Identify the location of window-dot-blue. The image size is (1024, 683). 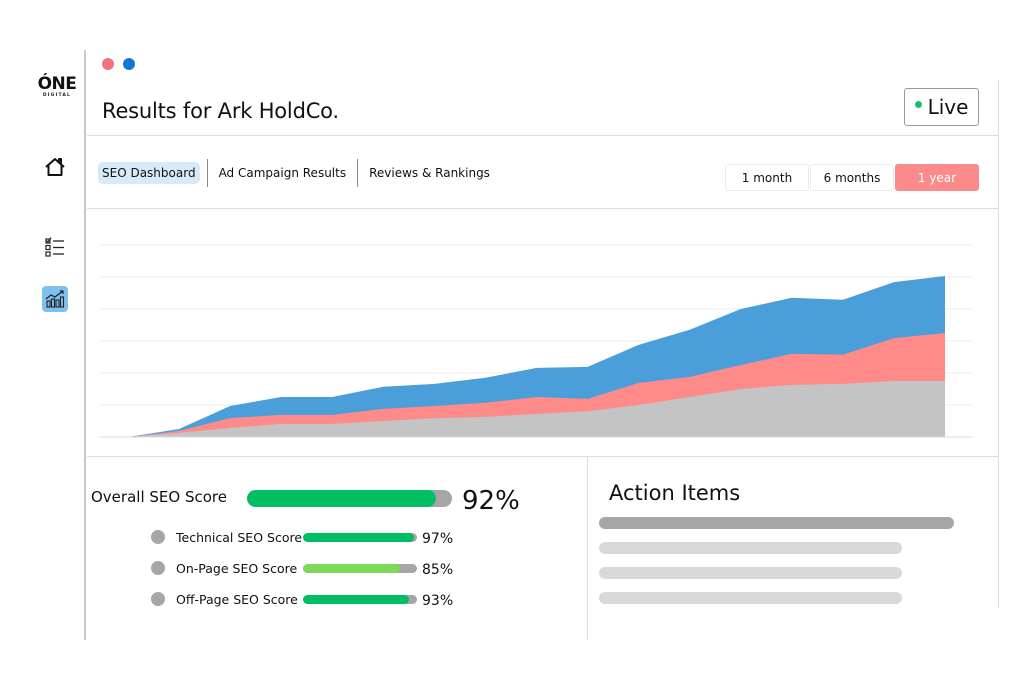
(129, 64).